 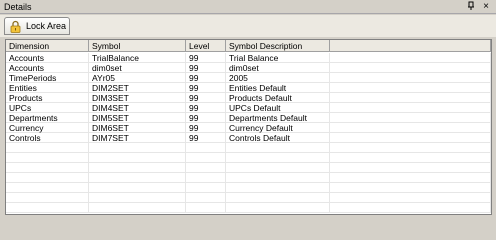 I want to click on column-header-symbol: Symbol, so click(x=137, y=46).